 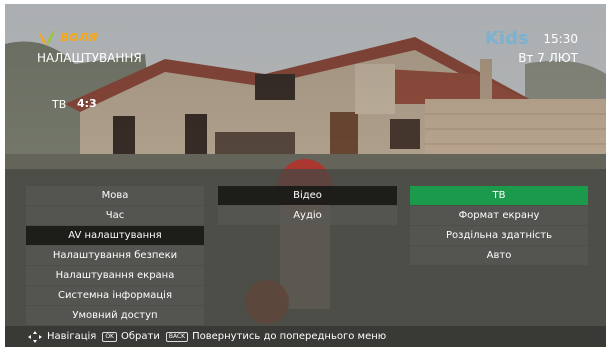 What do you see at coordinates (79, 37) in the screenshot?
I see `logo-text: воля` at bounding box center [79, 37].